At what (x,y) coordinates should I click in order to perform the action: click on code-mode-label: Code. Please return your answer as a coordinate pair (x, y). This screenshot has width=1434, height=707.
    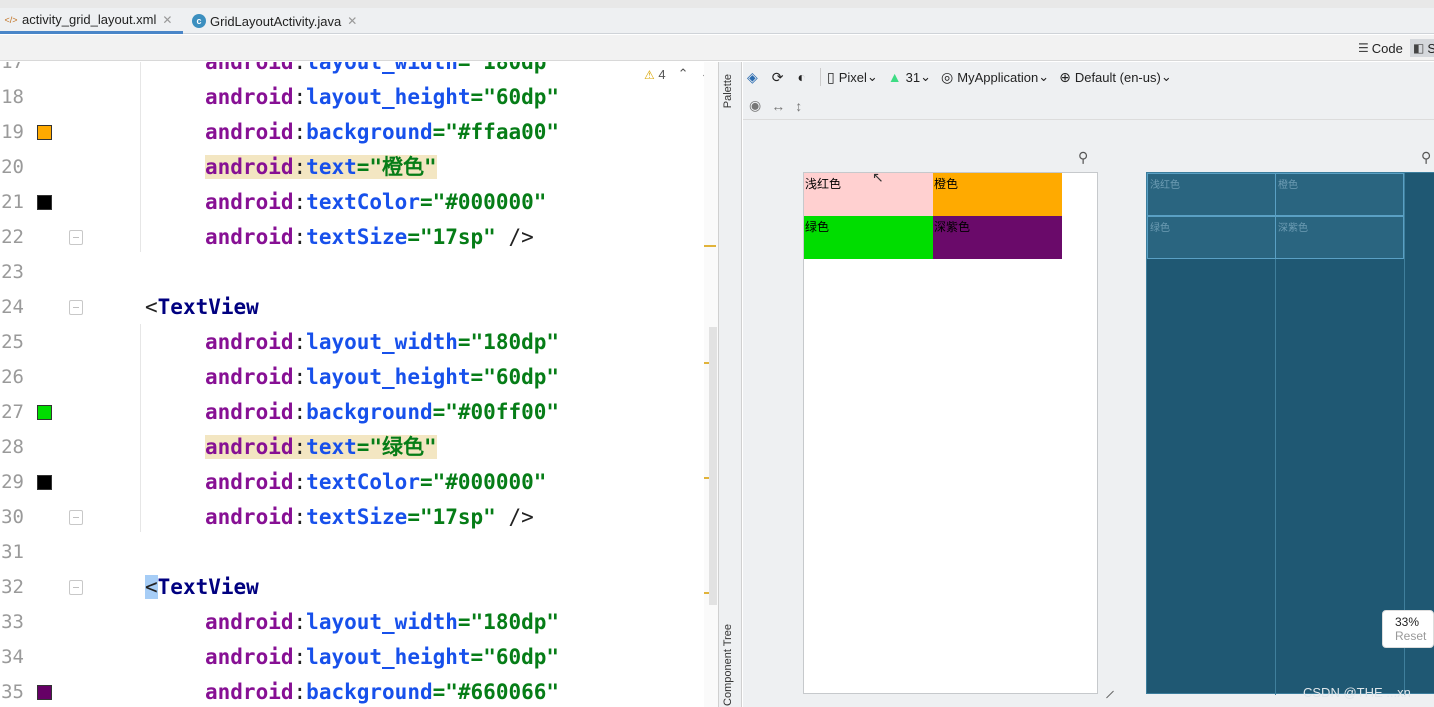
    Looking at the image, I should click on (1387, 48).